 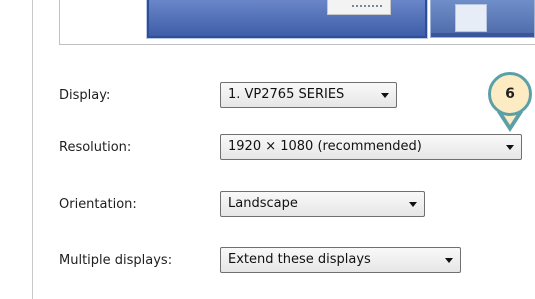 What do you see at coordinates (287, 19) in the screenshot?
I see `monitor-1-preview` at bounding box center [287, 19].